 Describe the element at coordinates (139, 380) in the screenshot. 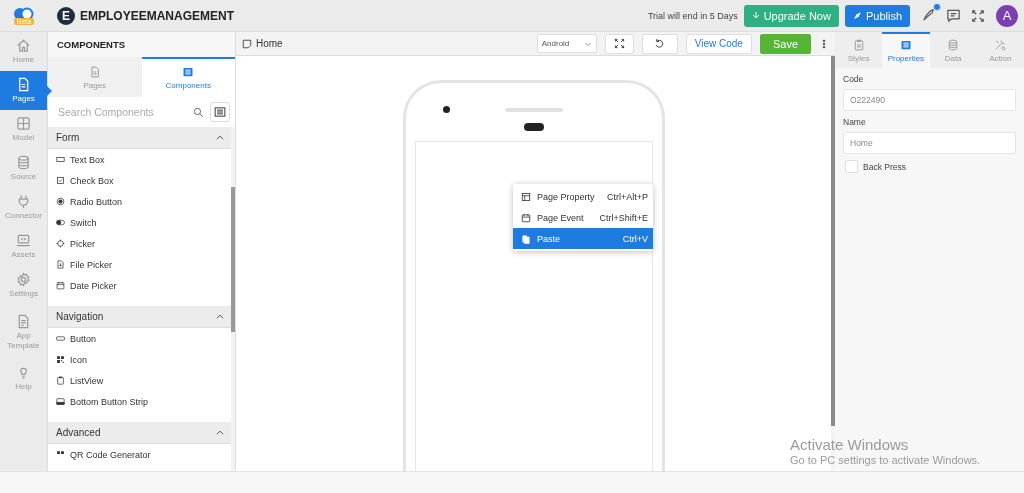

I see `component-item: ListView` at that location.